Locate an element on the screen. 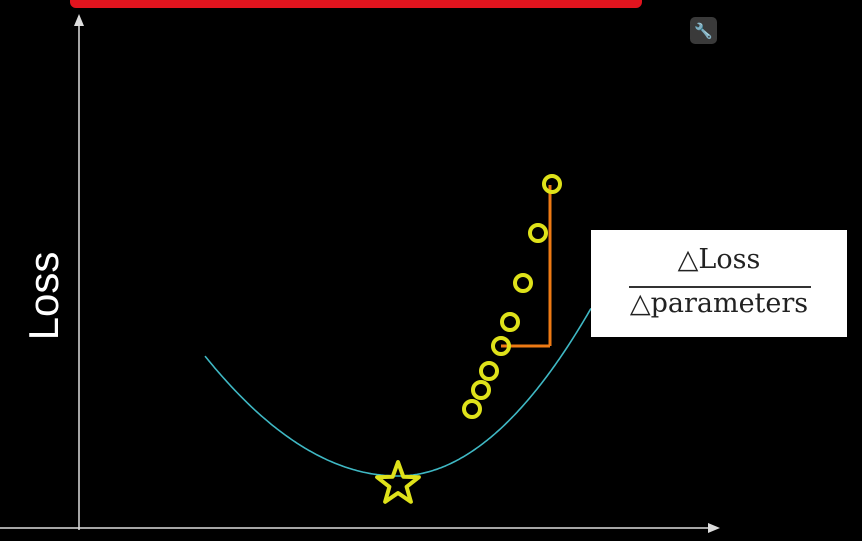 Image resolution: width=862 pixels, height=541 pixels. tool-button: 🔧 is located at coordinates (703, 30).